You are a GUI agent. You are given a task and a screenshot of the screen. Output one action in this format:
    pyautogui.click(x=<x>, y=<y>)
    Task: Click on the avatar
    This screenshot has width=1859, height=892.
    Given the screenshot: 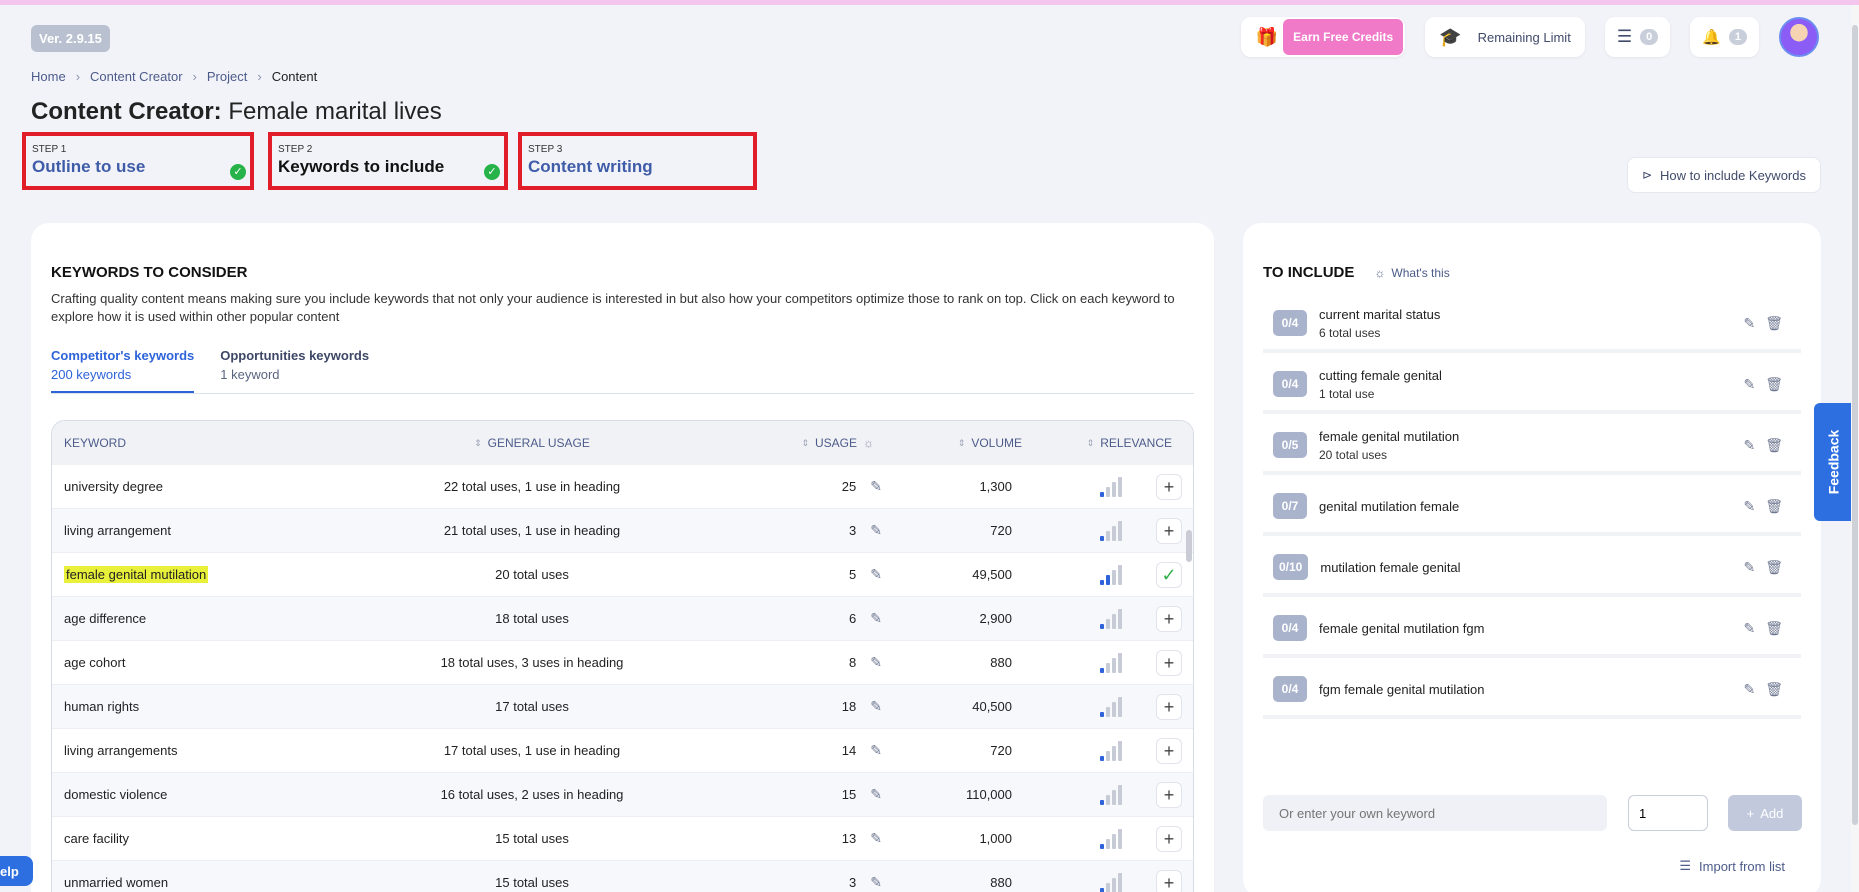 What is the action you would take?
    pyautogui.click(x=1799, y=37)
    